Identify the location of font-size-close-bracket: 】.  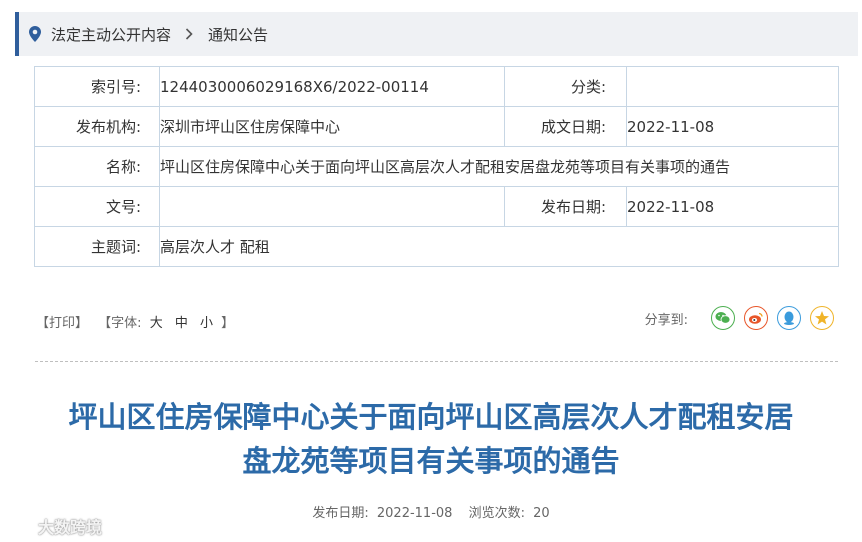
(228, 323).